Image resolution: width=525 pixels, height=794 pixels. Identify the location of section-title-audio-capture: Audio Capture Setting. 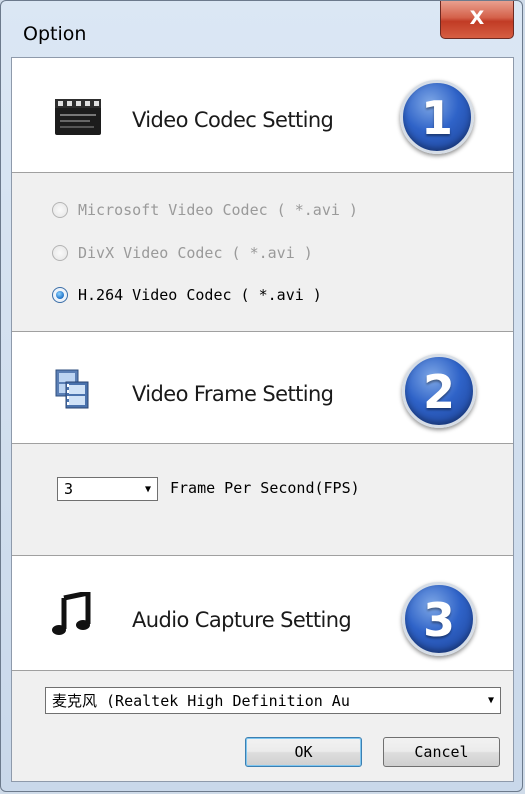
(242, 620).